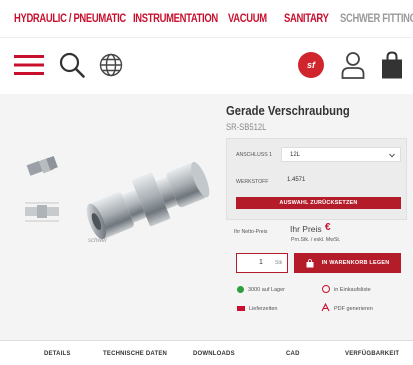 This screenshot has width=413, height=365. What do you see at coordinates (372, 354) in the screenshot?
I see `tab-availability: VERFÜGBARKEIT` at bounding box center [372, 354].